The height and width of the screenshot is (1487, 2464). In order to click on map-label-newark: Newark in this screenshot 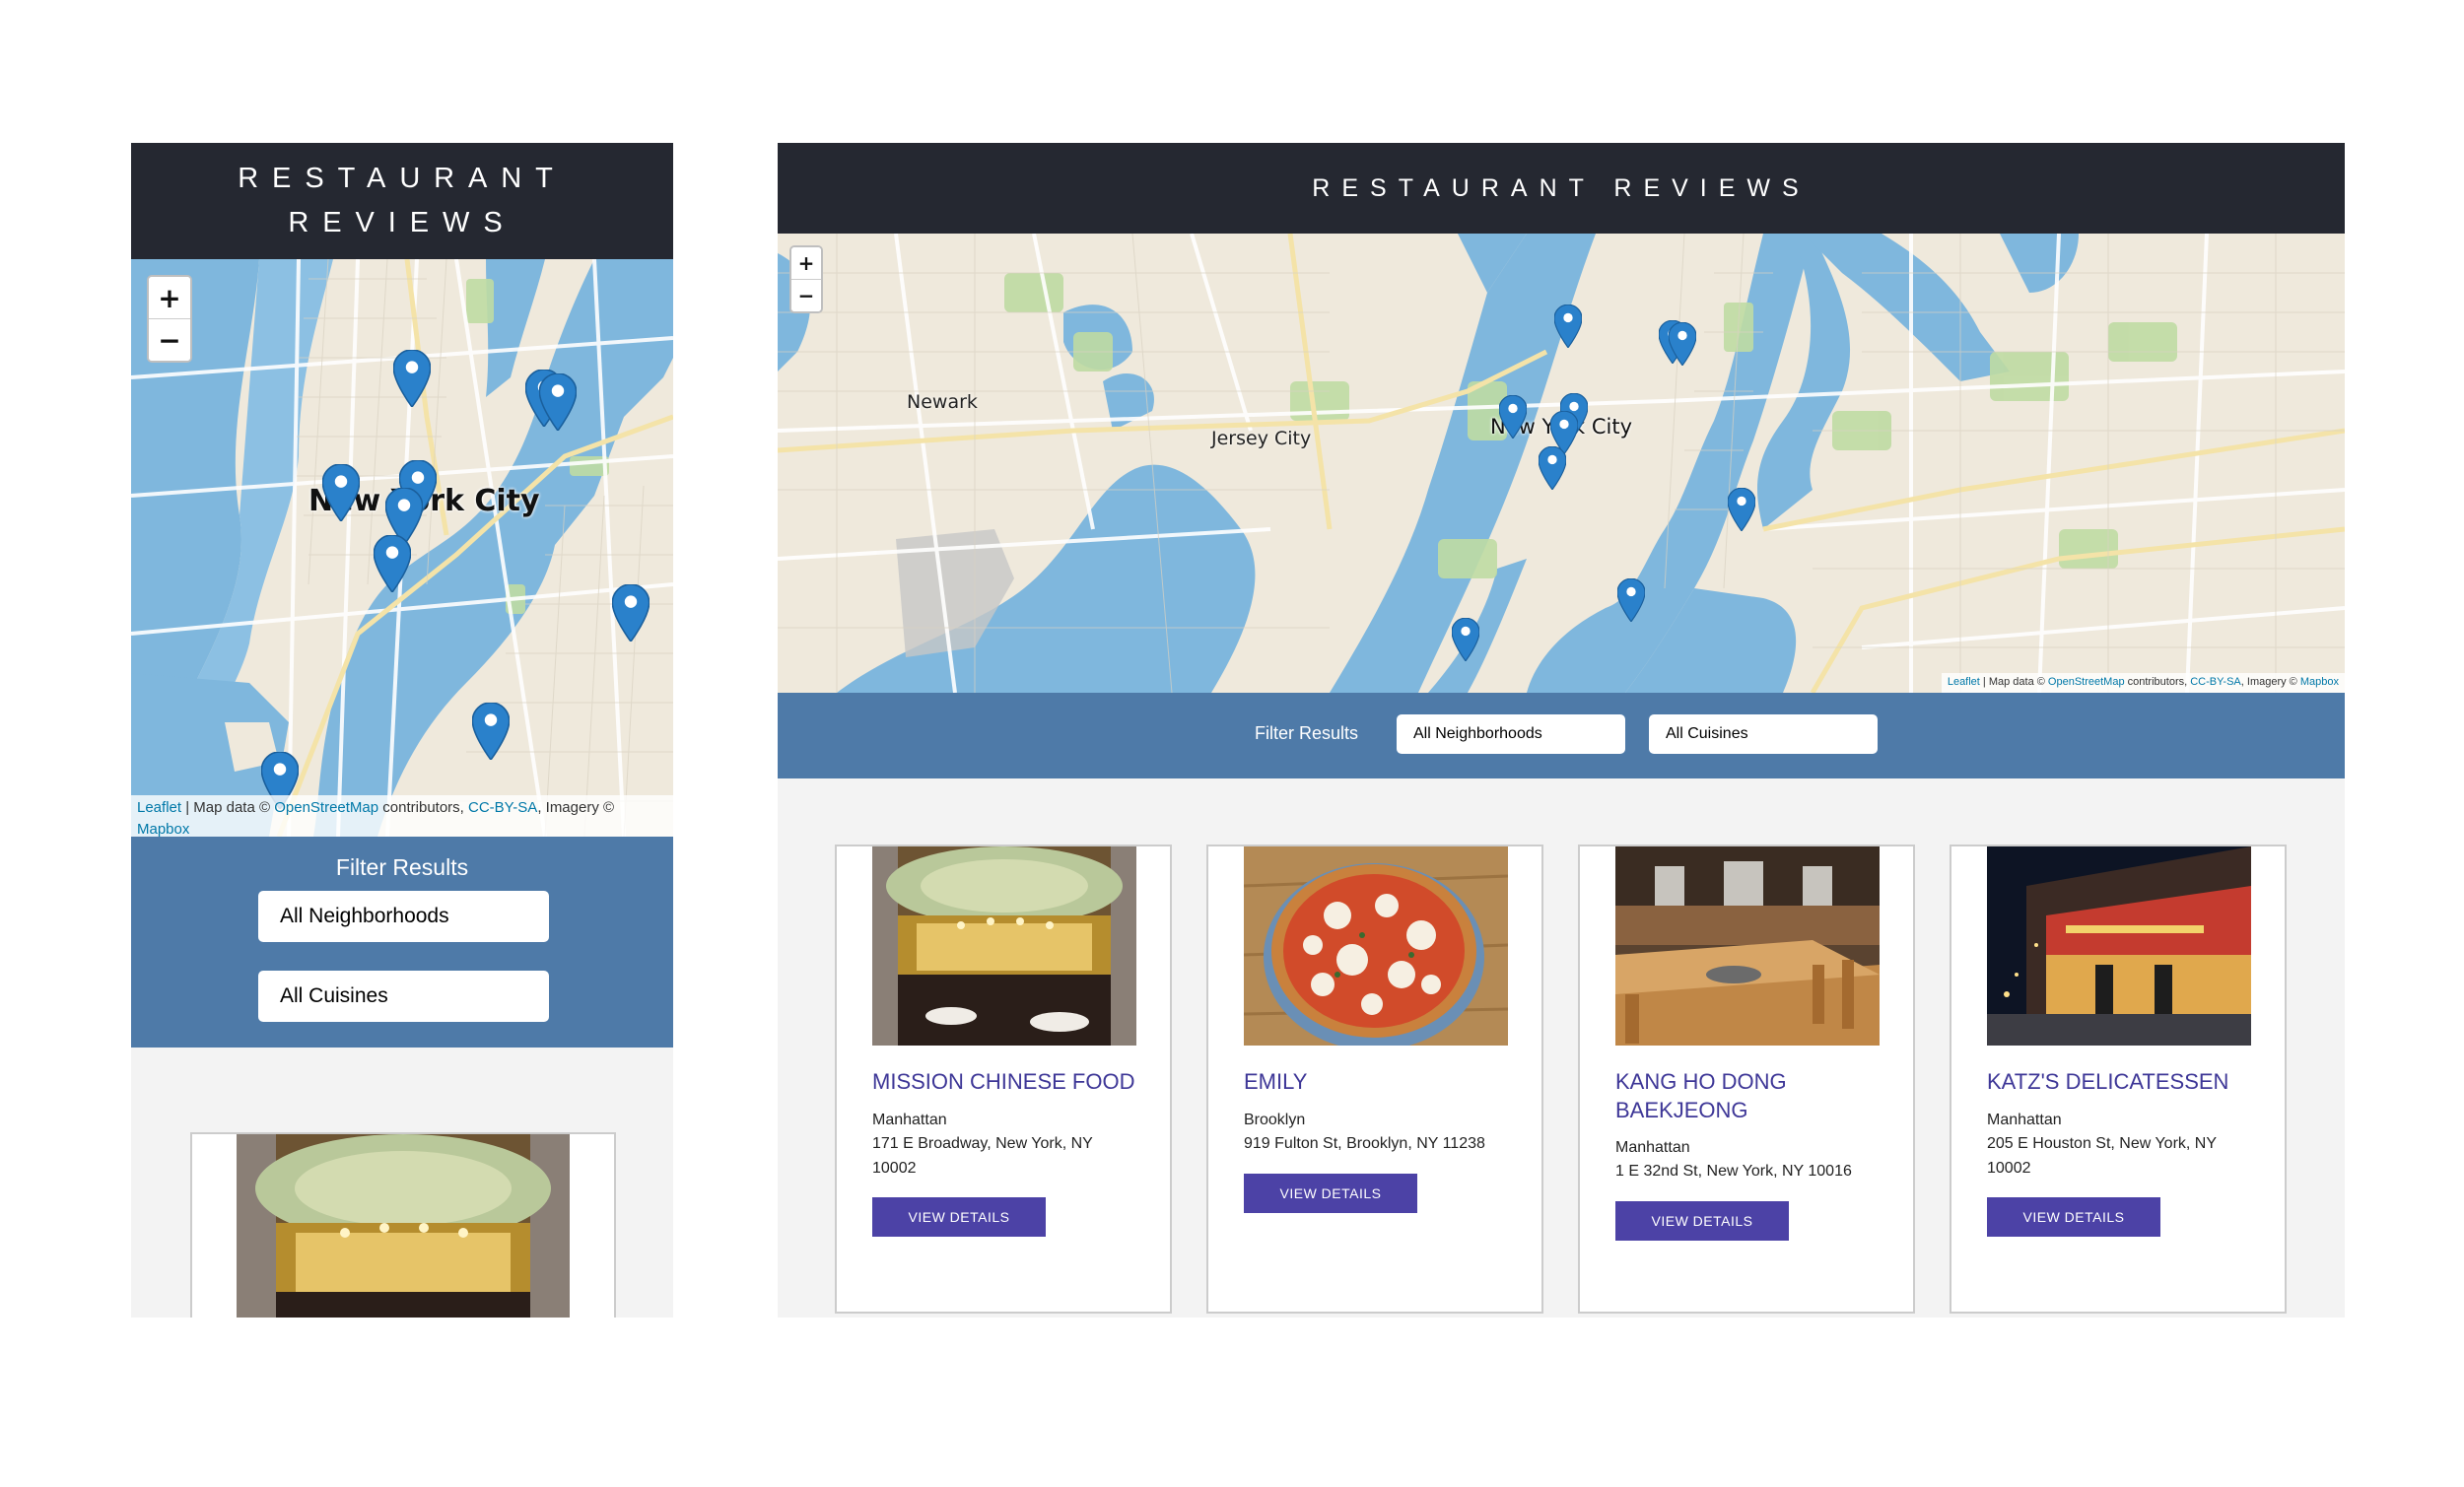, I will do `click(942, 402)`.